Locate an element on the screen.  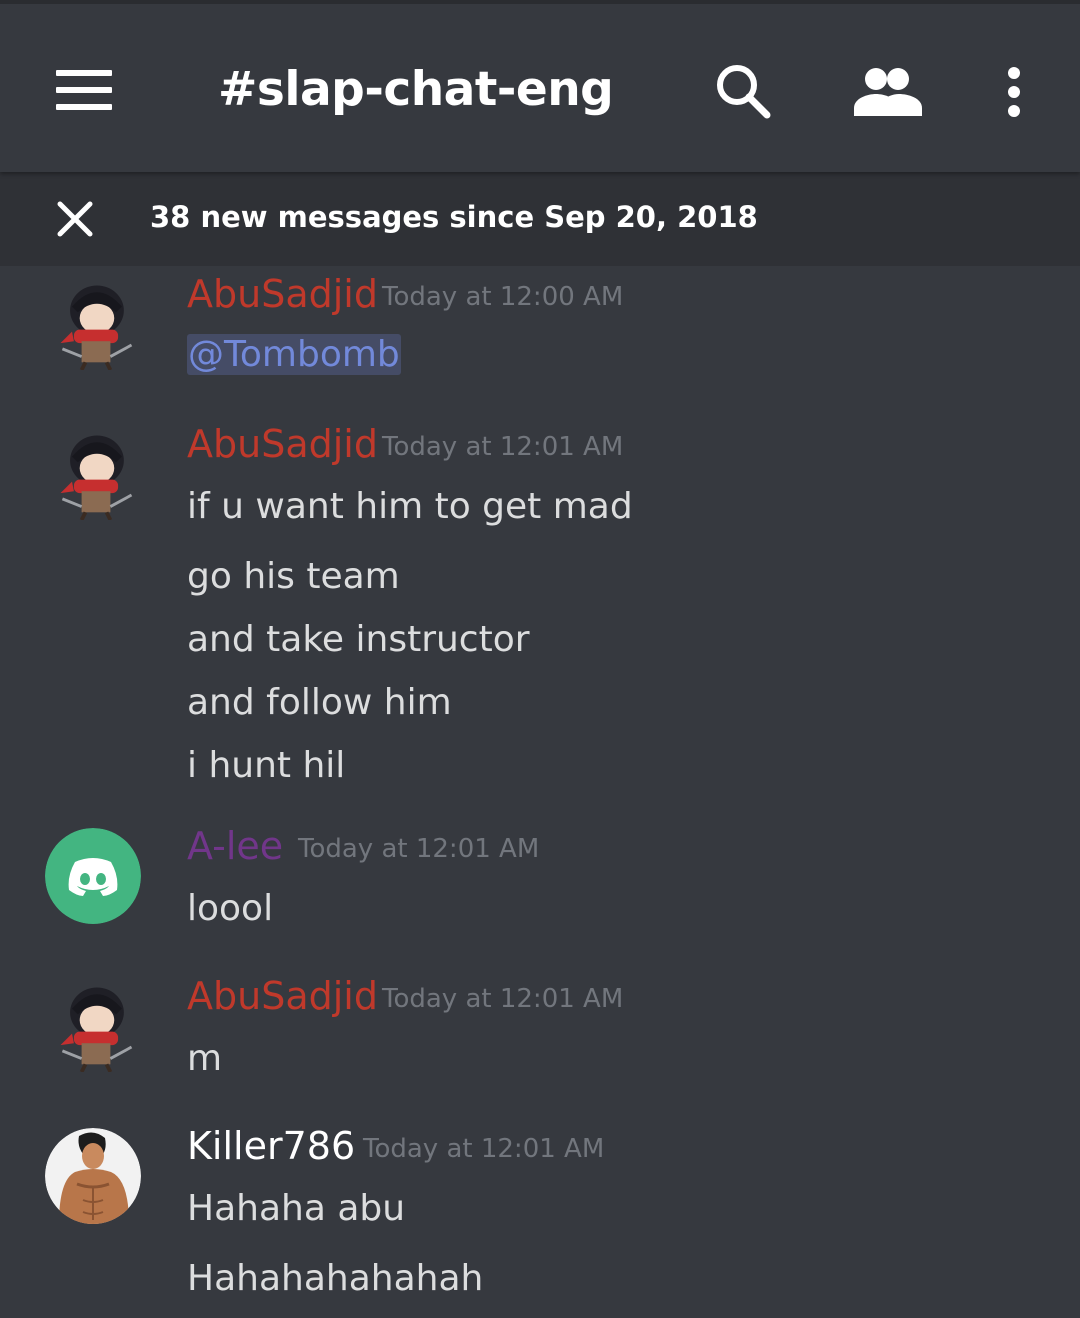
close-icon is located at coordinates (75, 219).